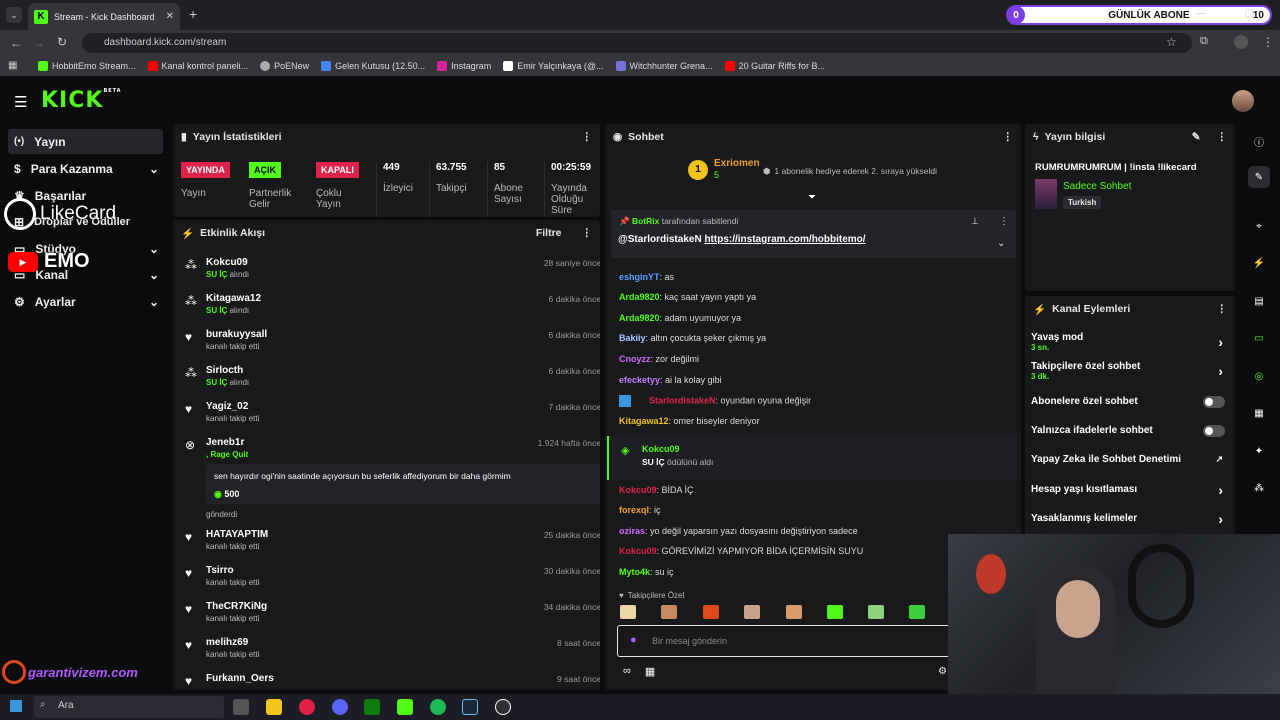 The width and height of the screenshot is (1280, 720). I want to click on subs-only-toggle, so click(1214, 402).